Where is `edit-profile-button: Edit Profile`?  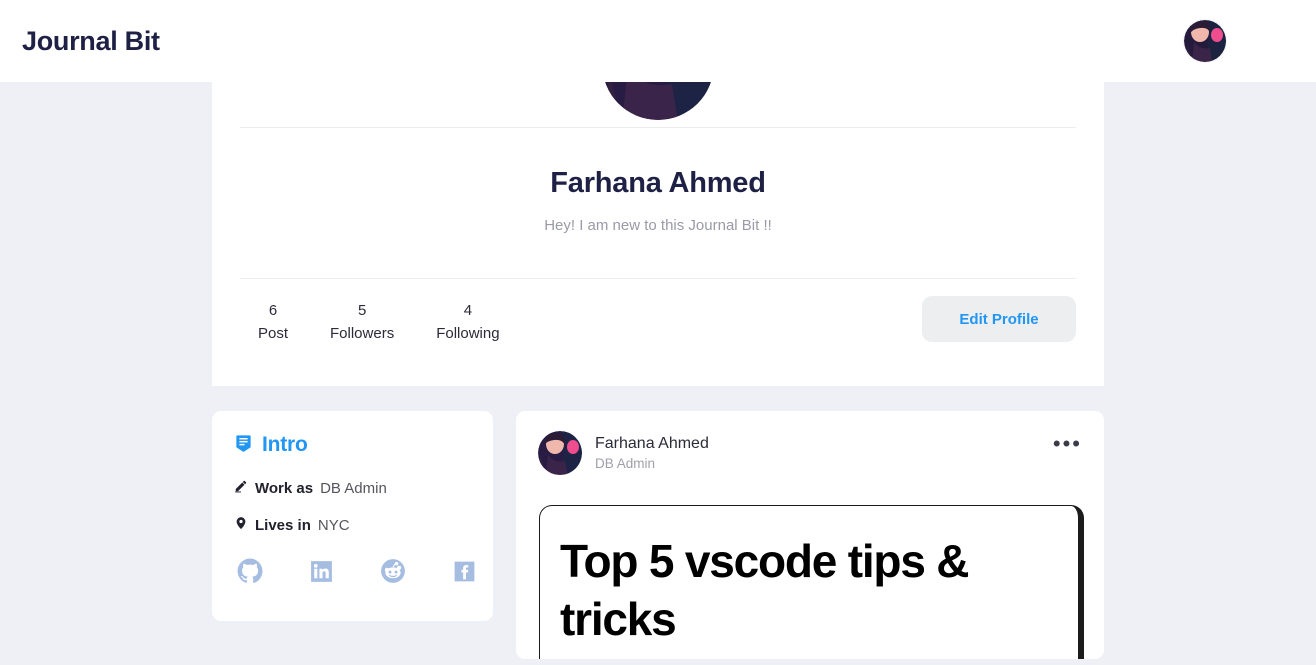 edit-profile-button: Edit Profile is located at coordinates (999, 319).